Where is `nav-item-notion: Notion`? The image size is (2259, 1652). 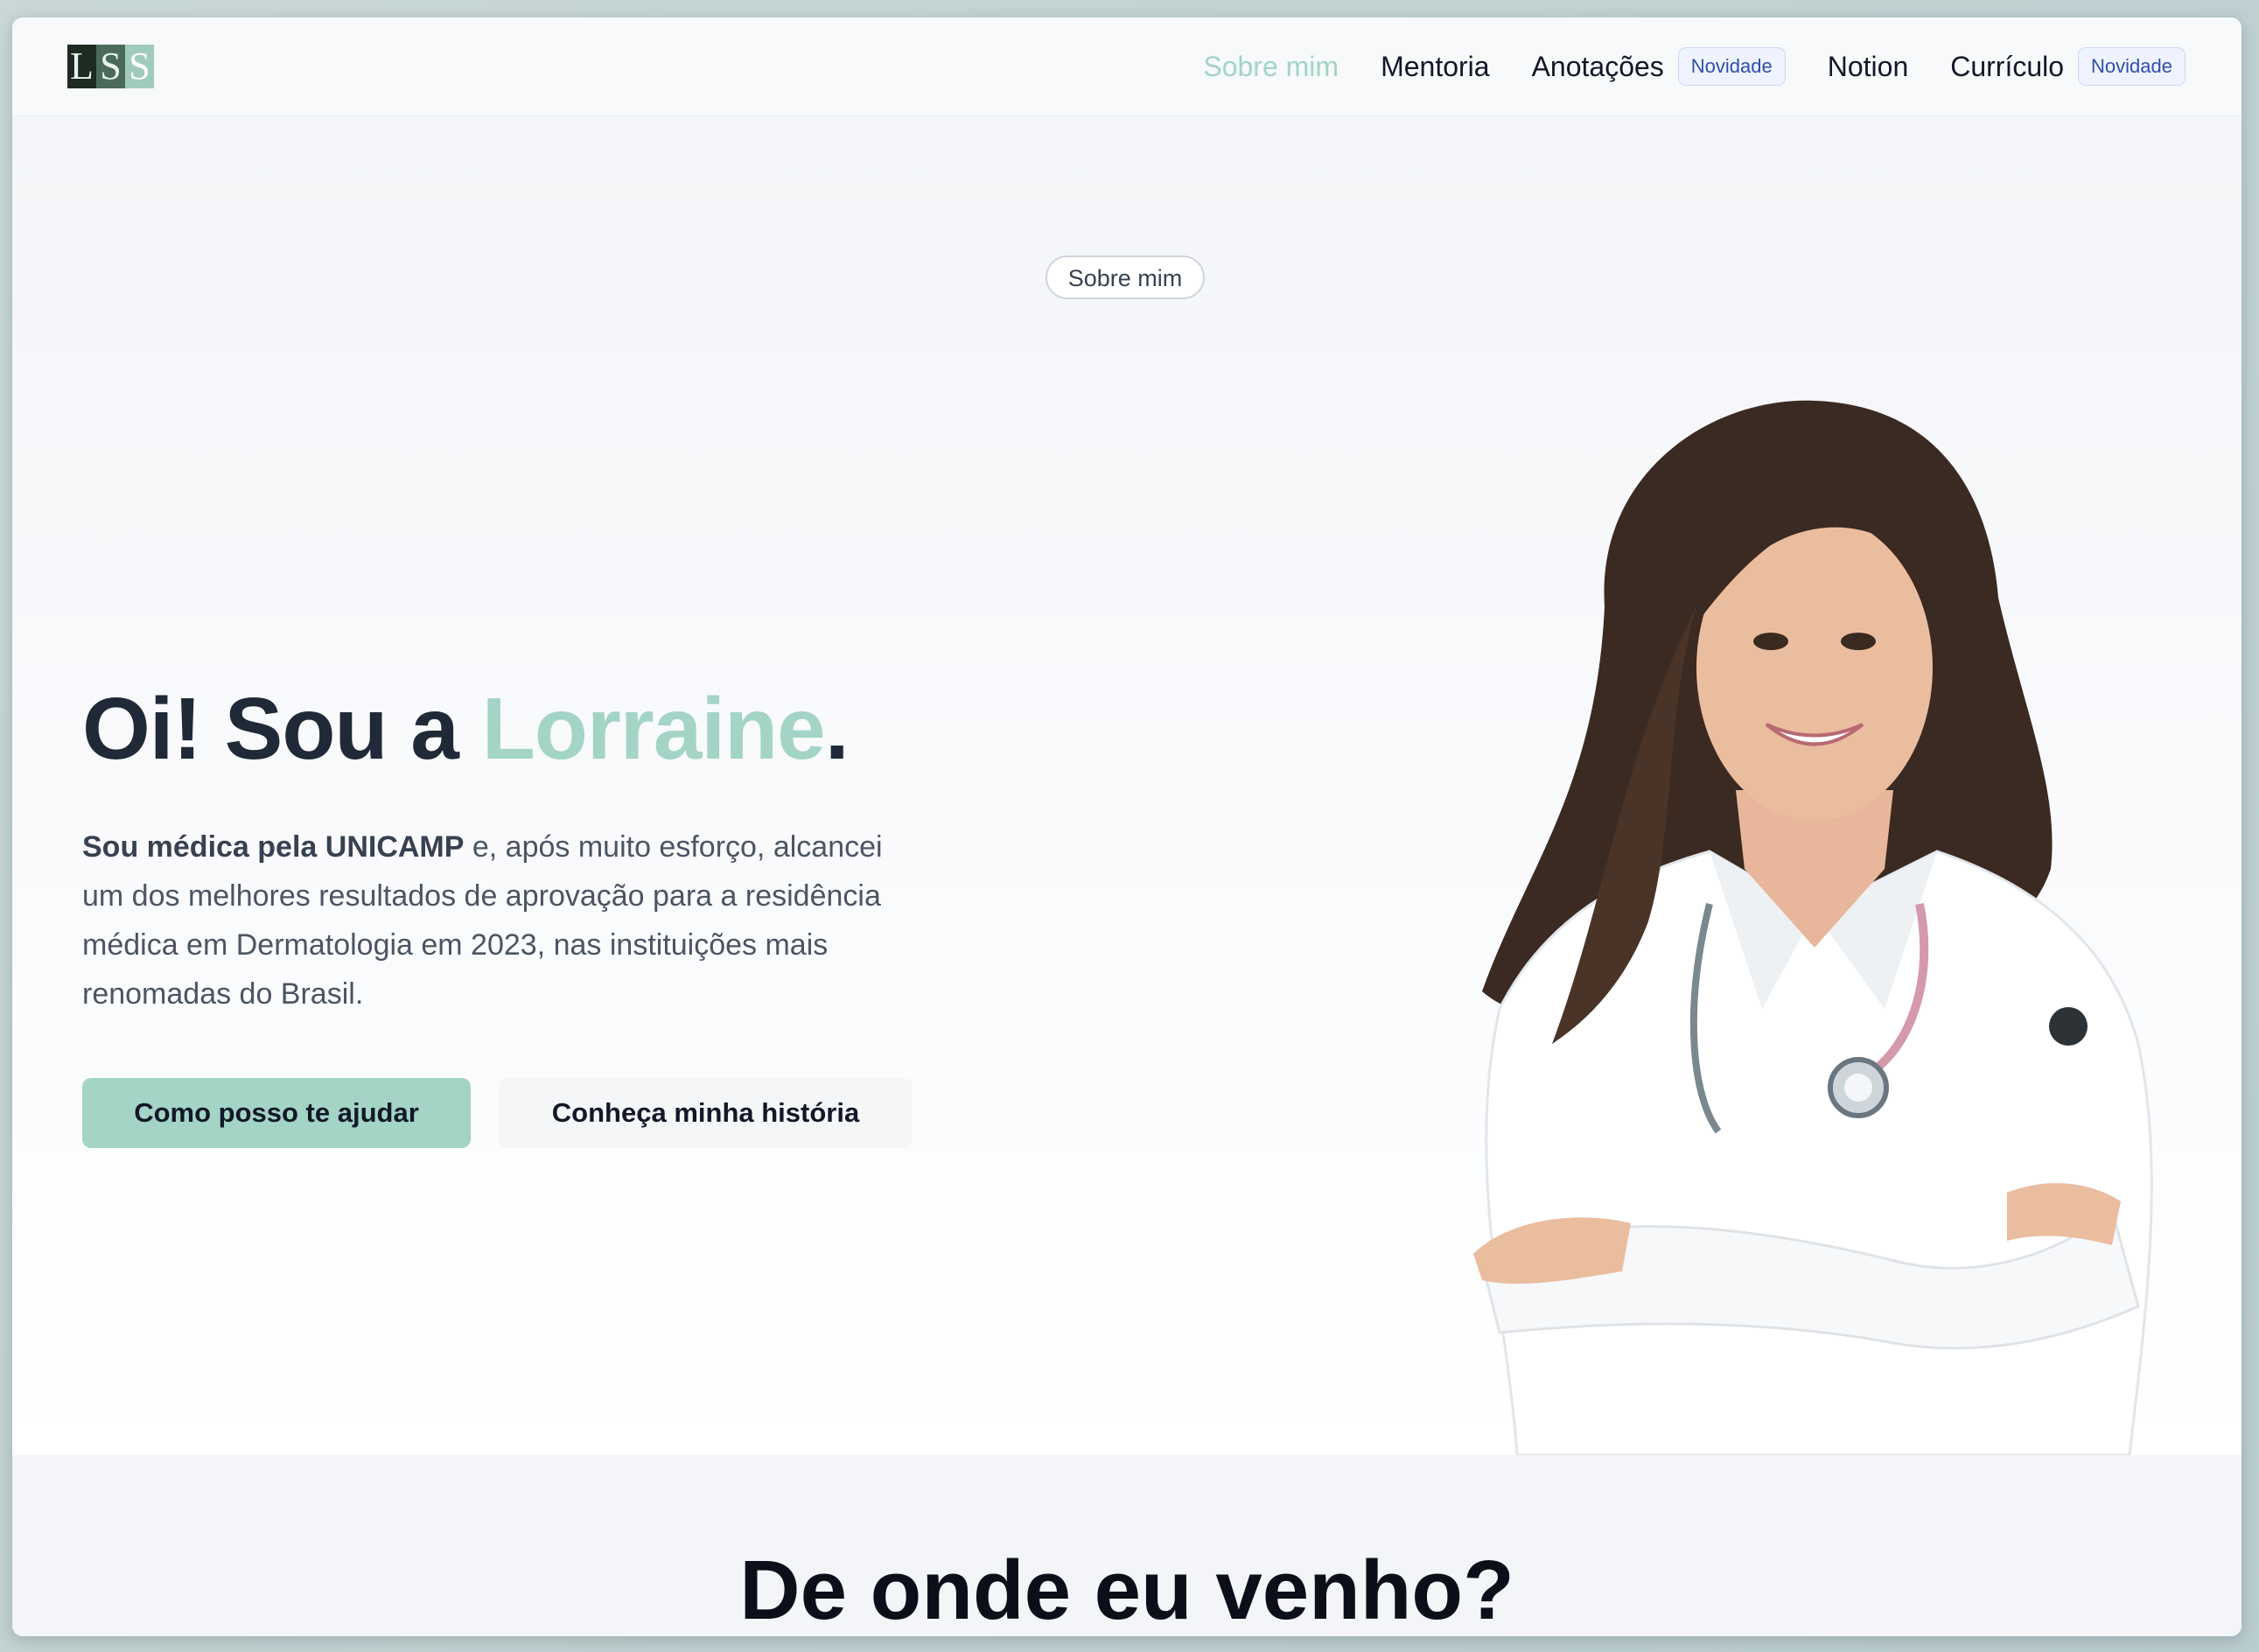
nav-item-notion: Notion is located at coordinates (1869, 67).